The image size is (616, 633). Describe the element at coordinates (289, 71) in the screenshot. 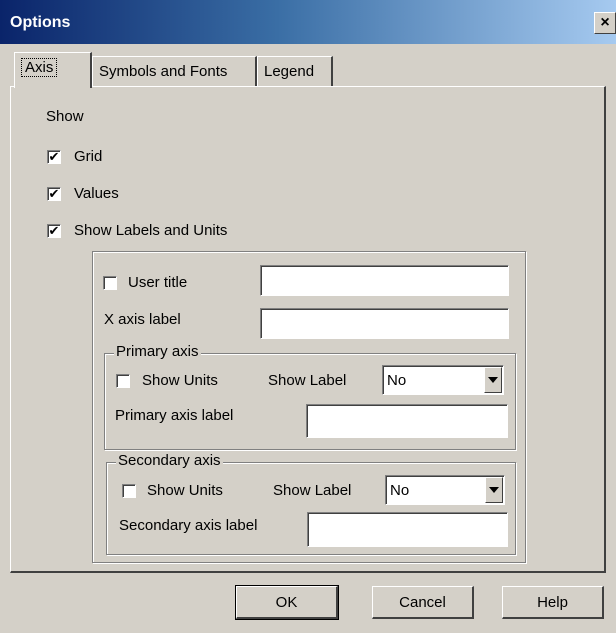

I see `tab-legend-label: Legend` at that location.